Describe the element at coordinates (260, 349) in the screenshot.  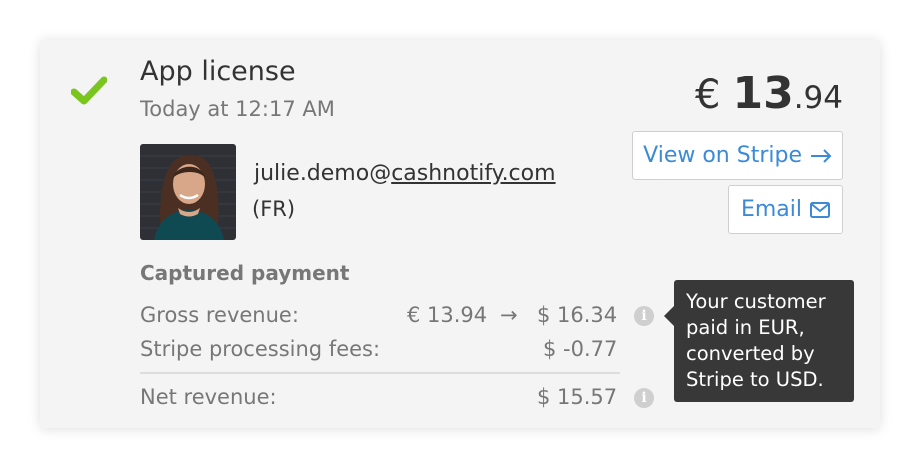
I see `fees-label: Stripe processing fees:` at that location.